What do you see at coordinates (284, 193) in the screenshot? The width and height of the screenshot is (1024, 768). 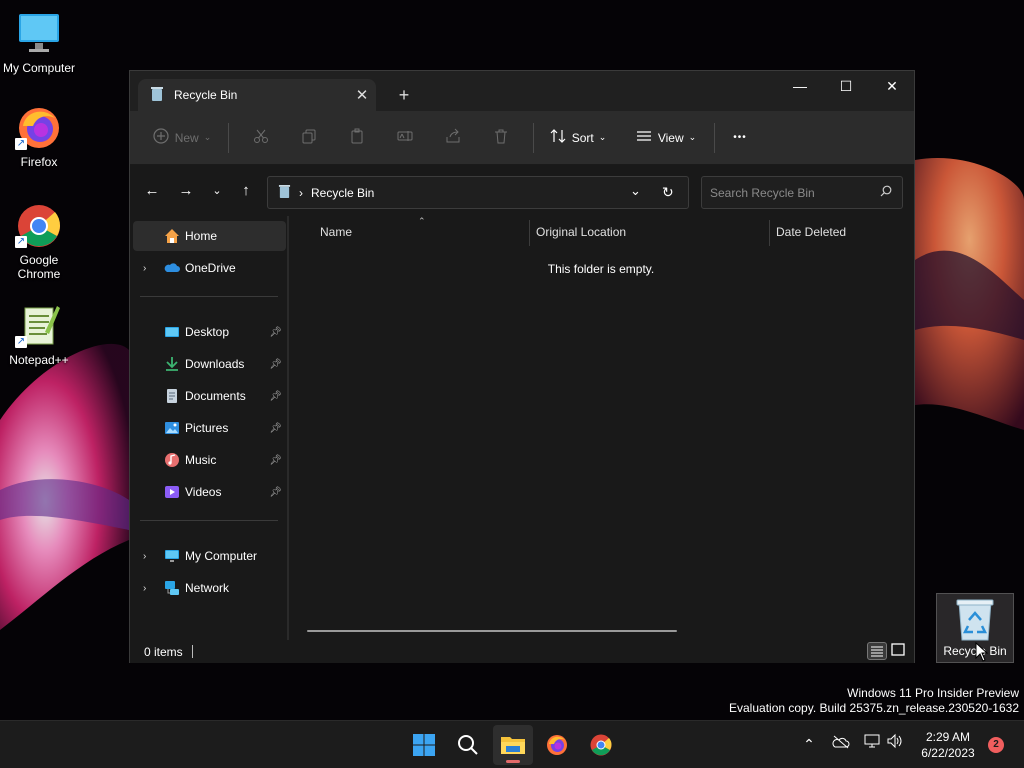 I see `recycle-bin-icon` at bounding box center [284, 193].